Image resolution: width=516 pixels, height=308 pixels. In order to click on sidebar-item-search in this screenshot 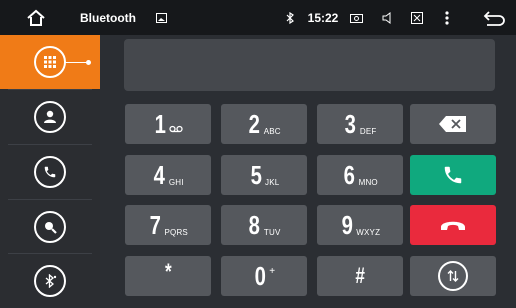, I will do `click(50, 227)`.